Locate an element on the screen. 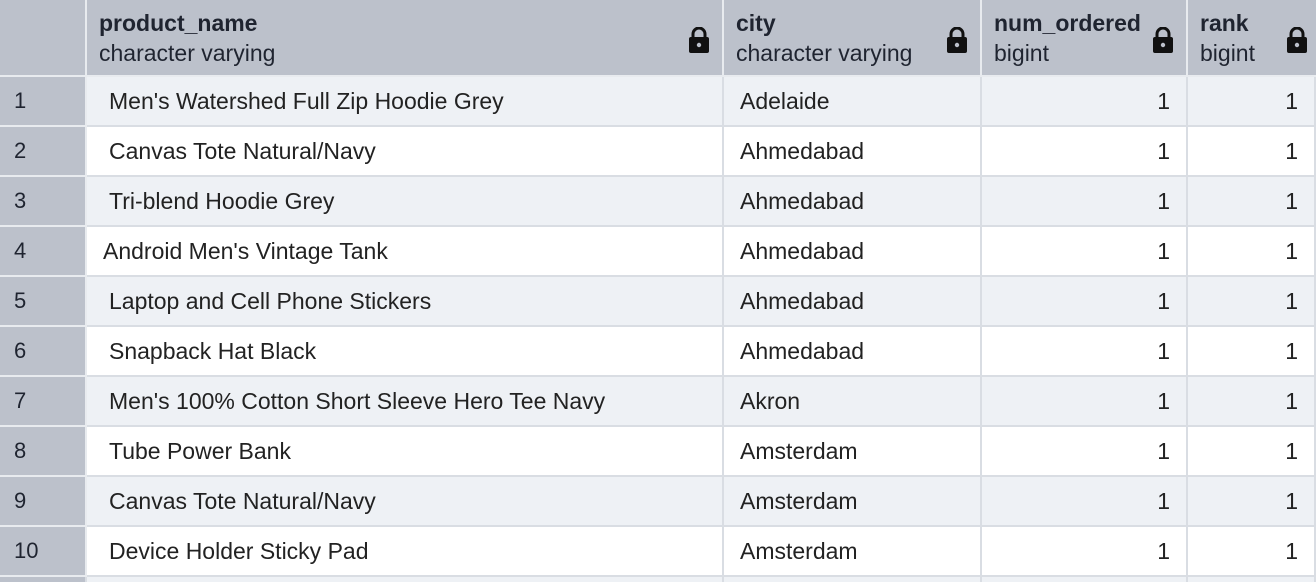  cell-product-name: Men's Watershed Full Zip Hoodie Grey is located at coordinates (405, 102).